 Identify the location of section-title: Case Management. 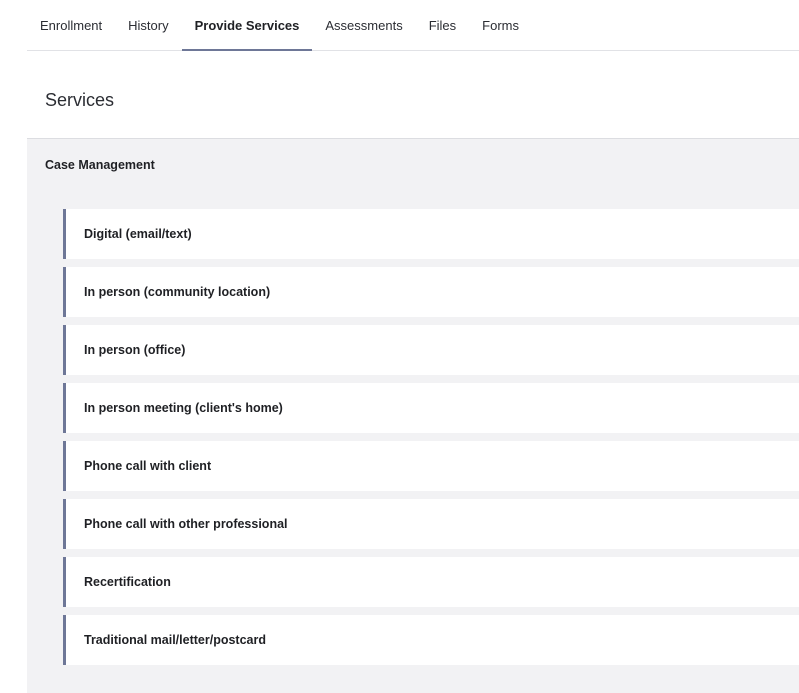
(100, 165).